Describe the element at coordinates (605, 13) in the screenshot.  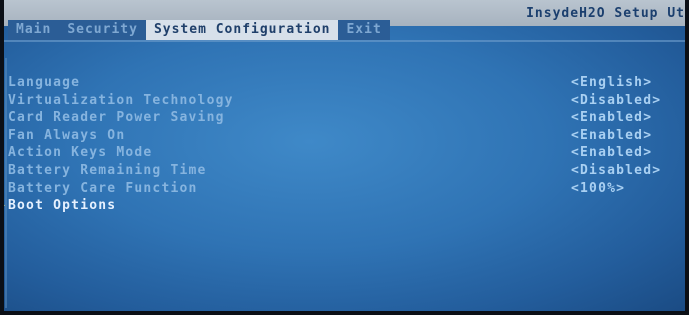
I see `bios-brand-title: InsydeH2O Setup Ut` at that location.